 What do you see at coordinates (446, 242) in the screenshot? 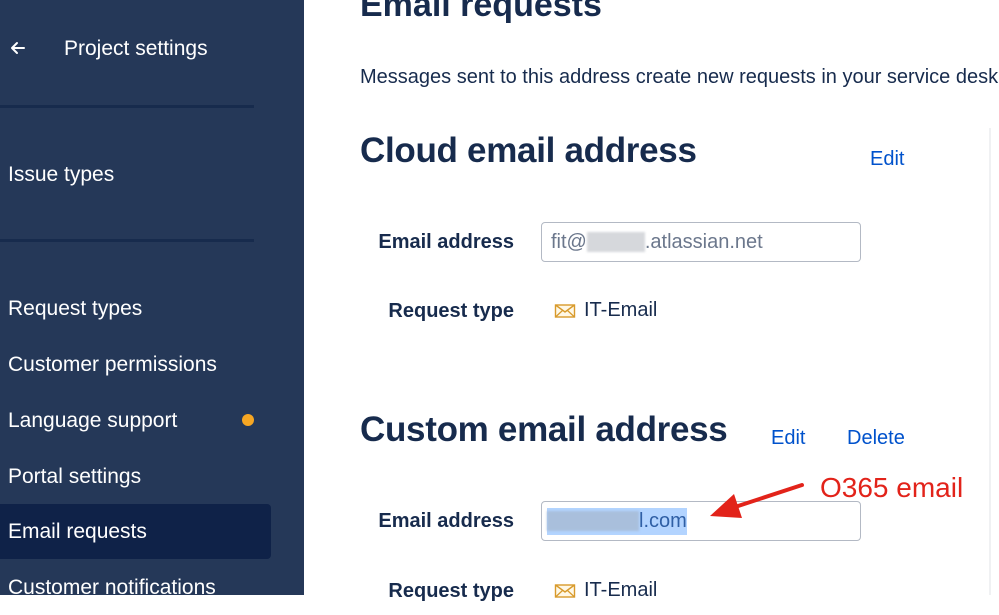
I see `cloud-email-label: Email address` at bounding box center [446, 242].